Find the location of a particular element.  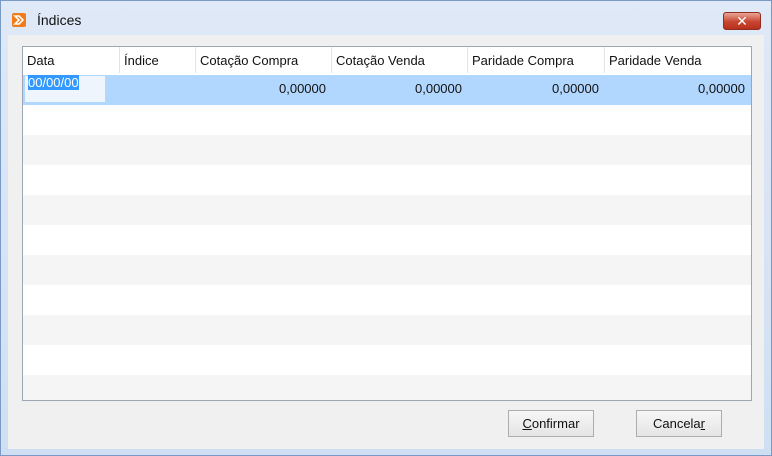

paridade-venda-cell: 0,00000 is located at coordinates (678, 90).